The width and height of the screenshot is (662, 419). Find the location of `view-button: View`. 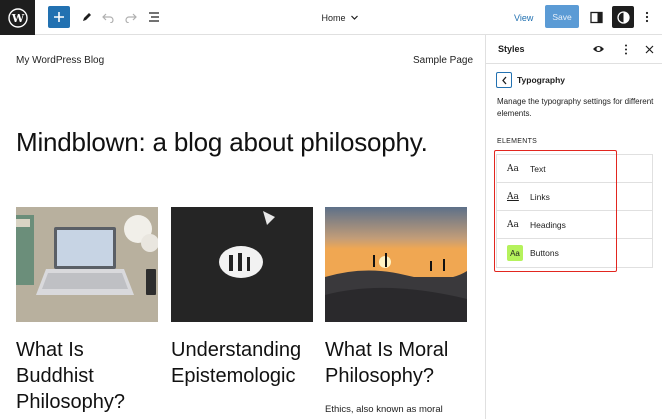

view-button: View is located at coordinates (523, 17).